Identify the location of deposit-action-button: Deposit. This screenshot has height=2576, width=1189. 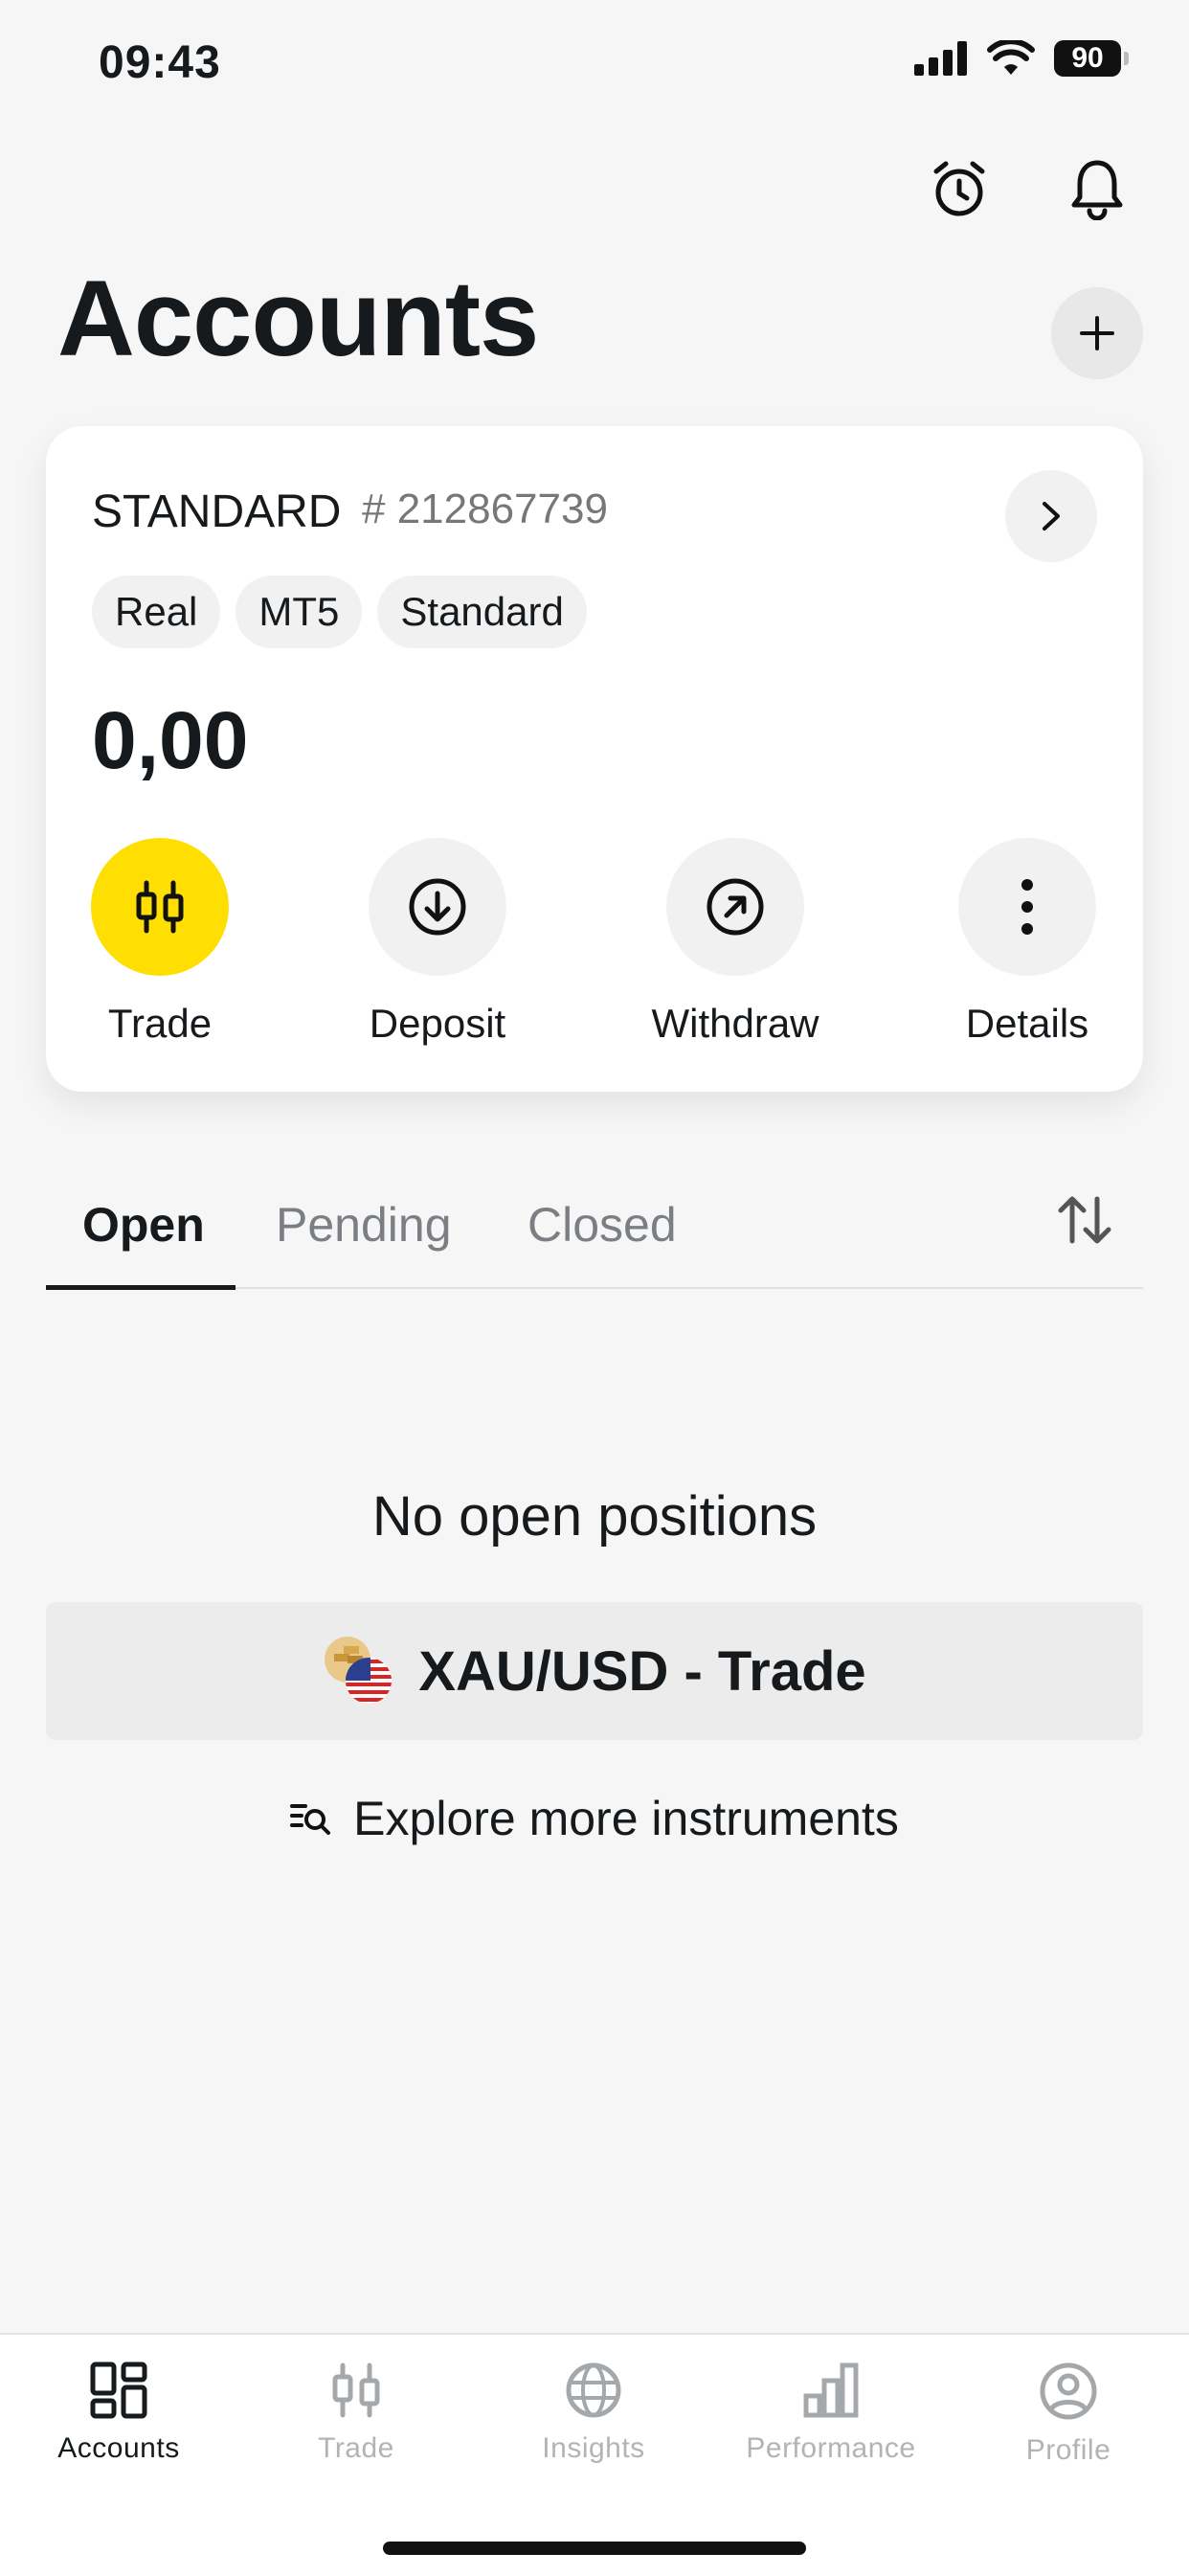
(437, 942).